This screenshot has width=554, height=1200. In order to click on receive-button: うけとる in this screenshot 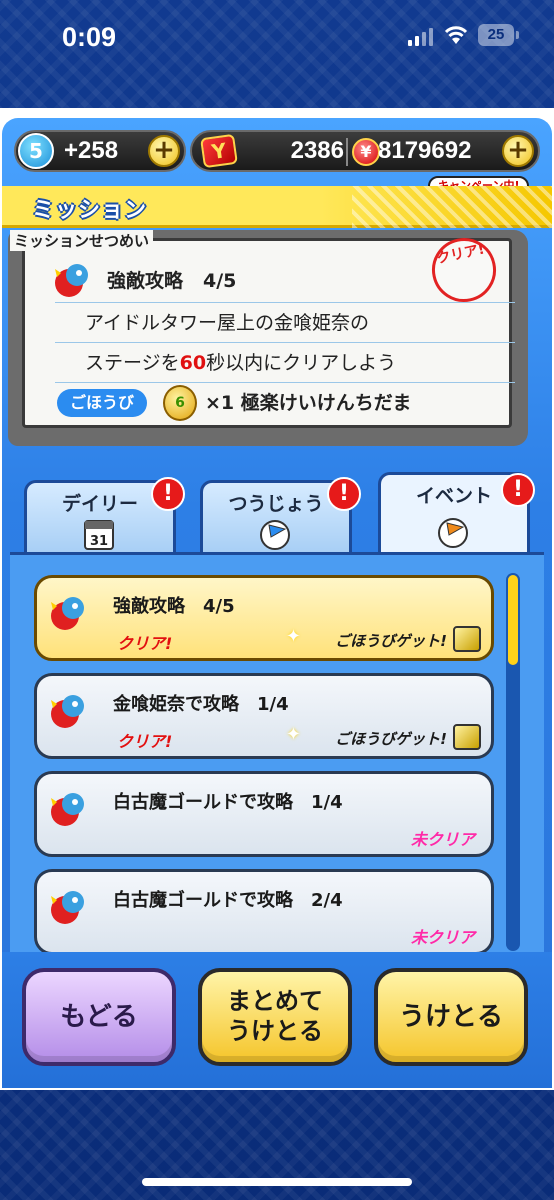, I will do `click(451, 1017)`.